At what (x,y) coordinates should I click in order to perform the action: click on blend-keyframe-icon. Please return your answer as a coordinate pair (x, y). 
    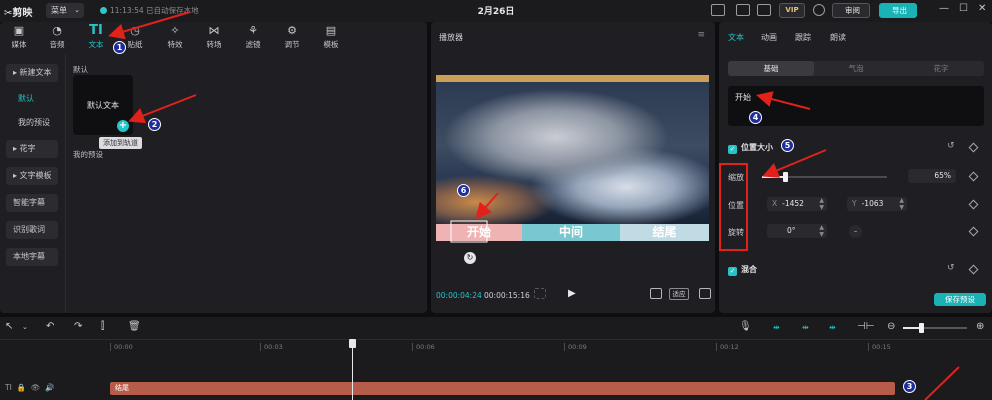
    Looking at the image, I should click on (973, 269).